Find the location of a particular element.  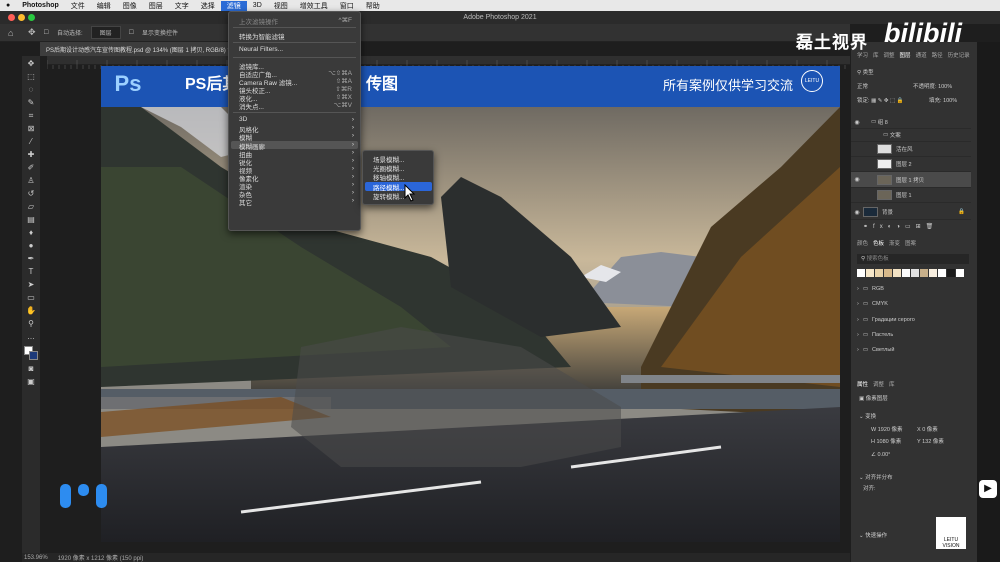

blur-tool-icon: ♦ is located at coordinates (31, 233).